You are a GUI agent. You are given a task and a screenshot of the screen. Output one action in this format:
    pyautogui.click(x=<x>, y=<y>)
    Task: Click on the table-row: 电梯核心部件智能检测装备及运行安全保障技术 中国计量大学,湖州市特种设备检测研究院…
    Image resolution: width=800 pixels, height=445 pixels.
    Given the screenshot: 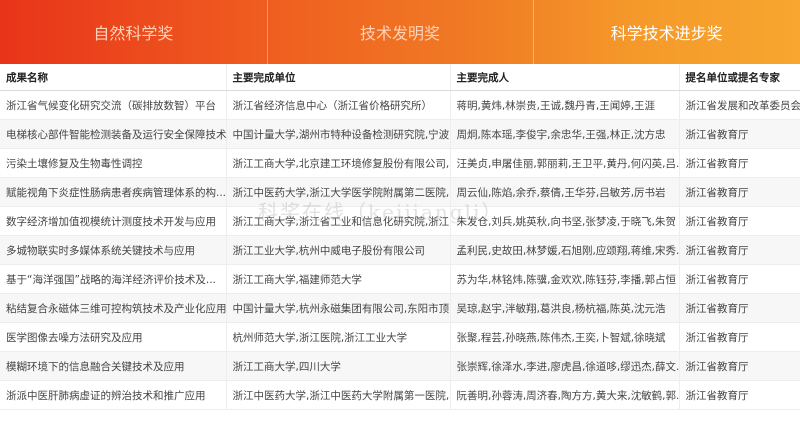 What is the action you would take?
    pyautogui.click(x=400, y=134)
    